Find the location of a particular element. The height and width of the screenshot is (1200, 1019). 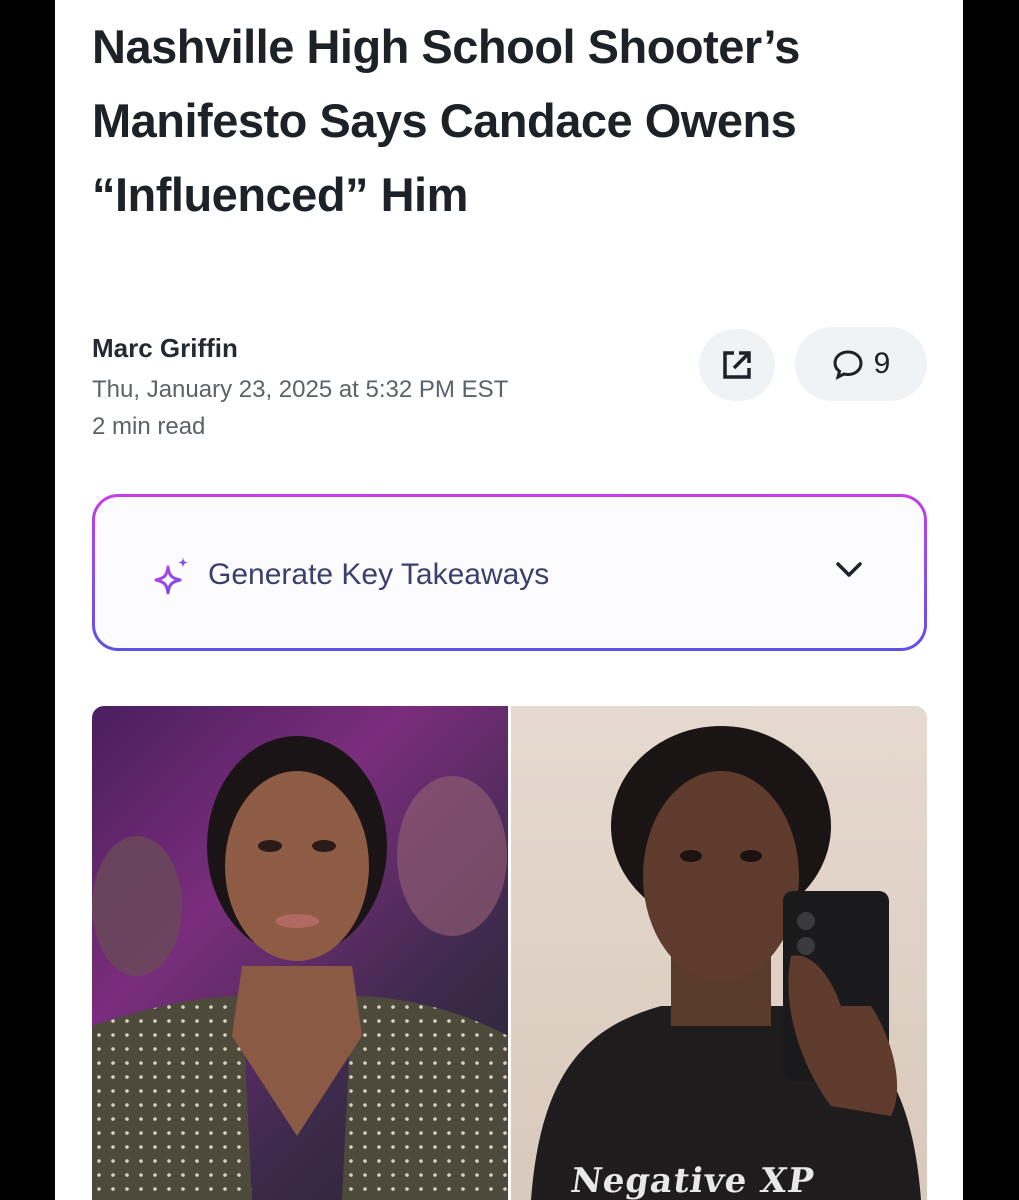

comments-button: 9 is located at coordinates (861, 364).